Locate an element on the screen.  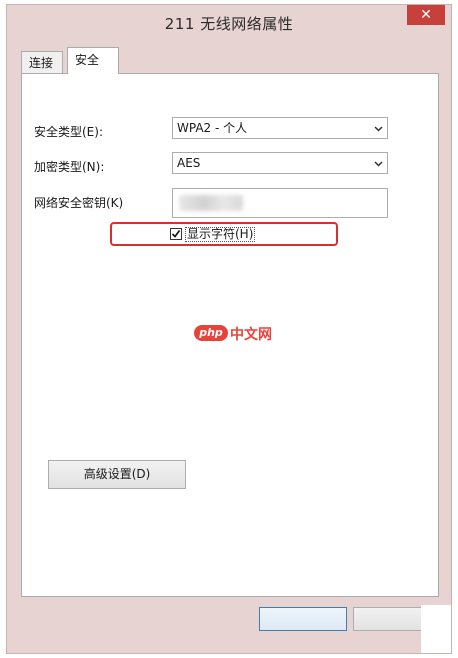
window-title: 211 无线网络属性 is located at coordinates (229, 24).